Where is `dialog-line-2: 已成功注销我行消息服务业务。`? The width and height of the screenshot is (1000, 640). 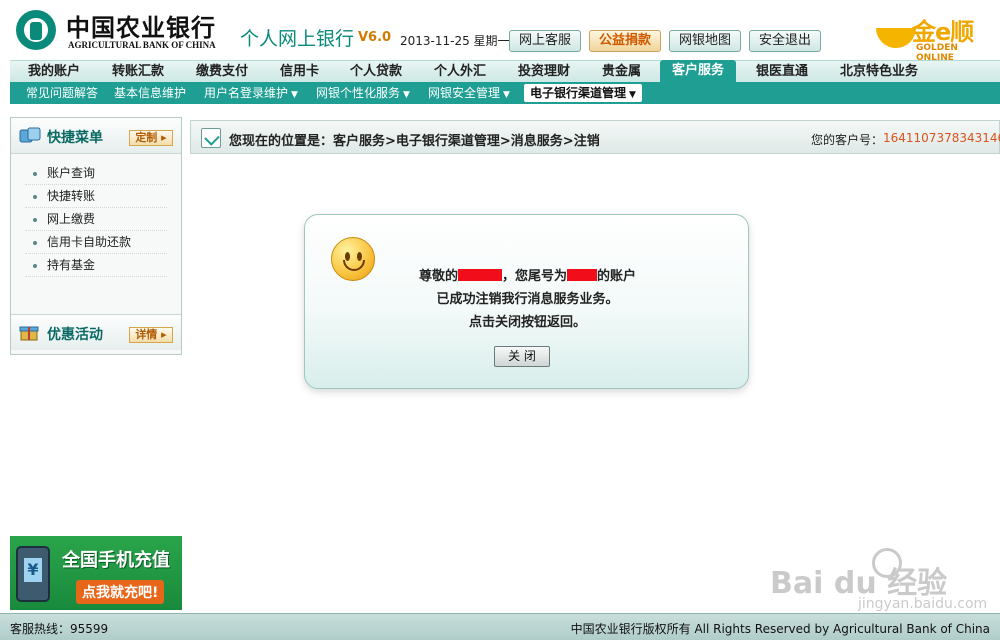
dialog-line-2: 已成功注销我行消息服务业务。 is located at coordinates (527, 299).